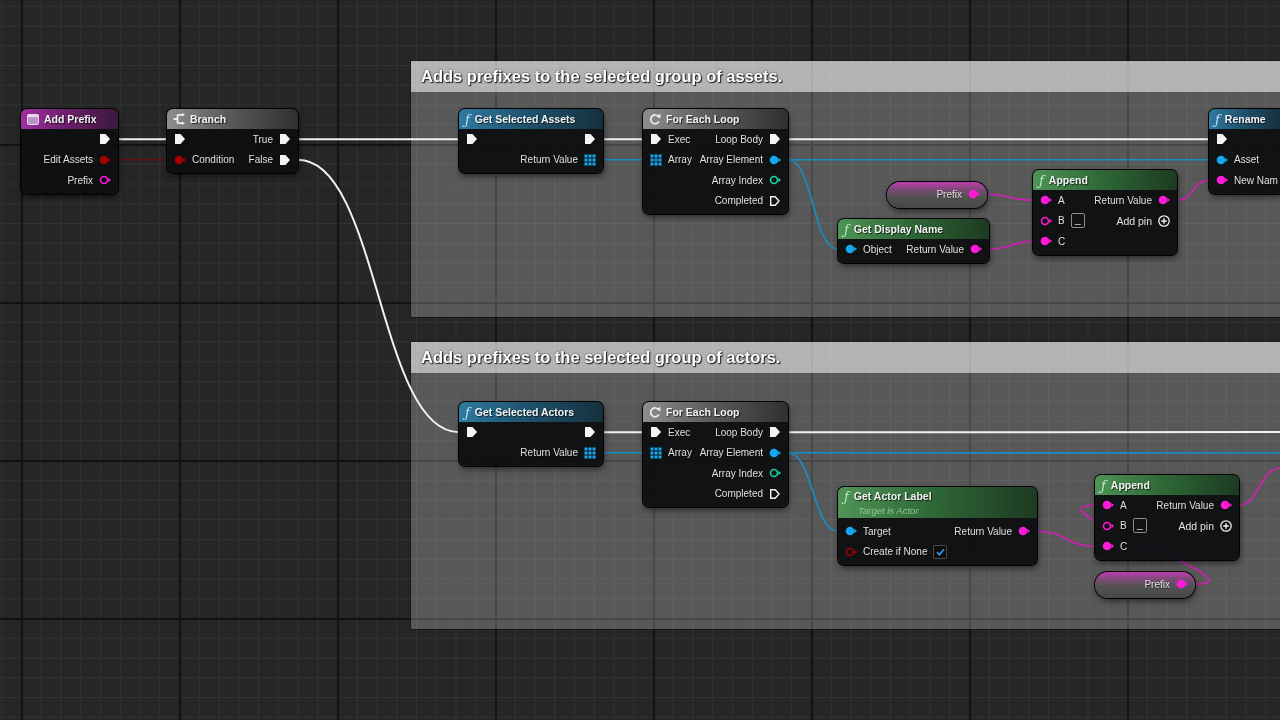 This screenshot has width=1280, height=720. Describe the element at coordinates (1157, 584) in the screenshot. I see `pin-label: Prefix` at that location.